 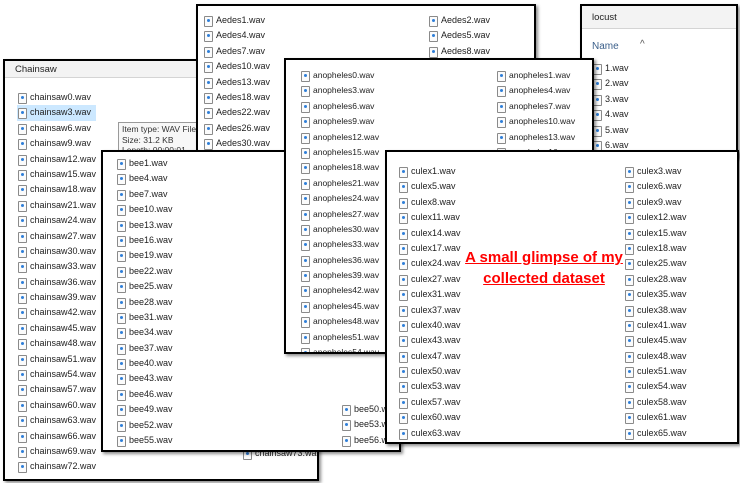 I want to click on file-item: bee28.wav, so click(x=144, y=302).